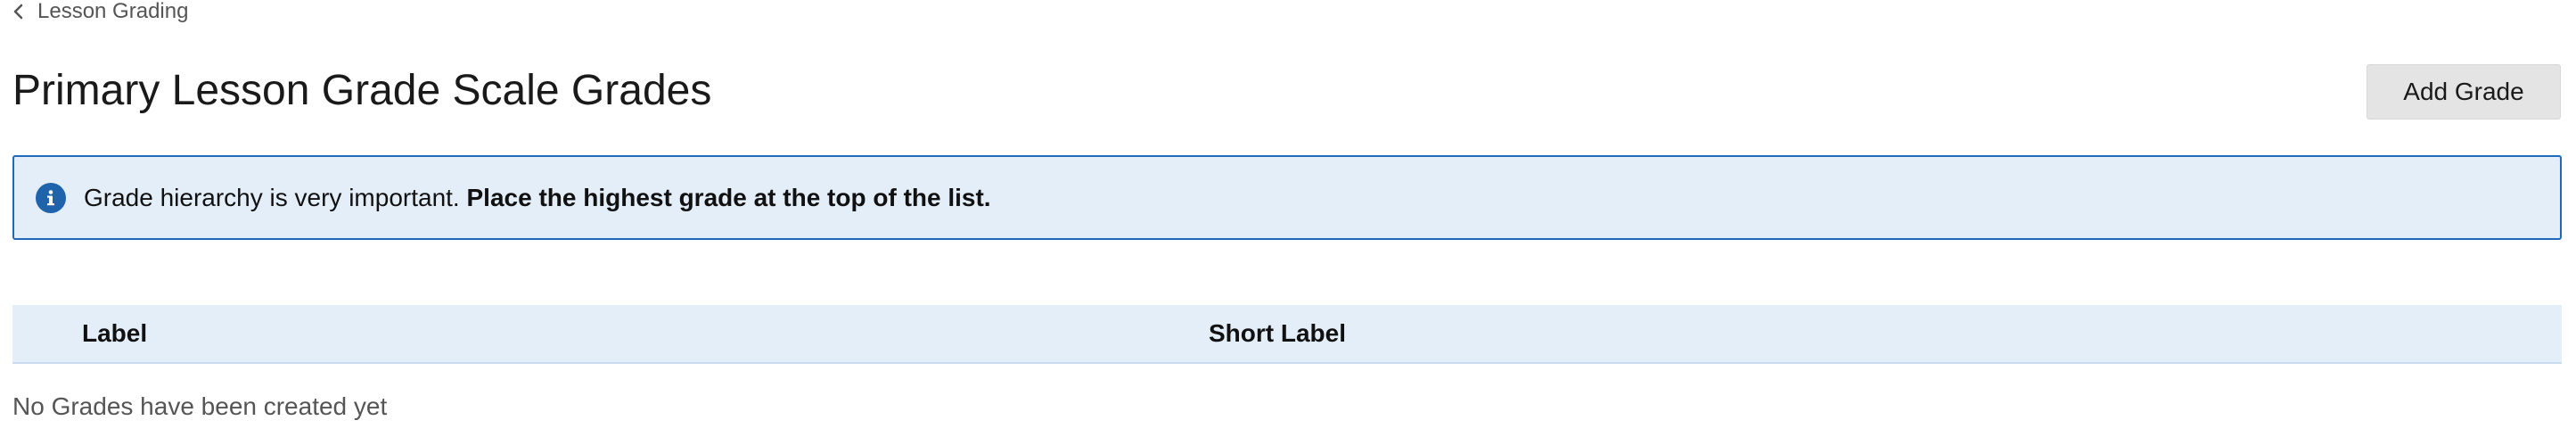  Describe the element at coordinates (362, 90) in the screenshot. I see `page-title: Primary Lesson Grade Scale Grades` at that location.